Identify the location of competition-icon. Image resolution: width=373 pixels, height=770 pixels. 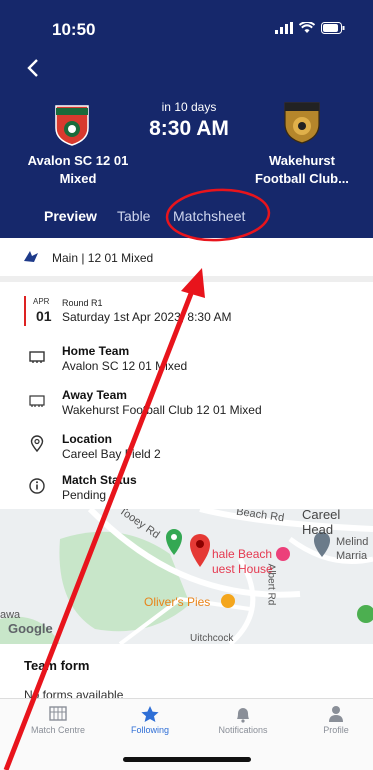
(31, 256).